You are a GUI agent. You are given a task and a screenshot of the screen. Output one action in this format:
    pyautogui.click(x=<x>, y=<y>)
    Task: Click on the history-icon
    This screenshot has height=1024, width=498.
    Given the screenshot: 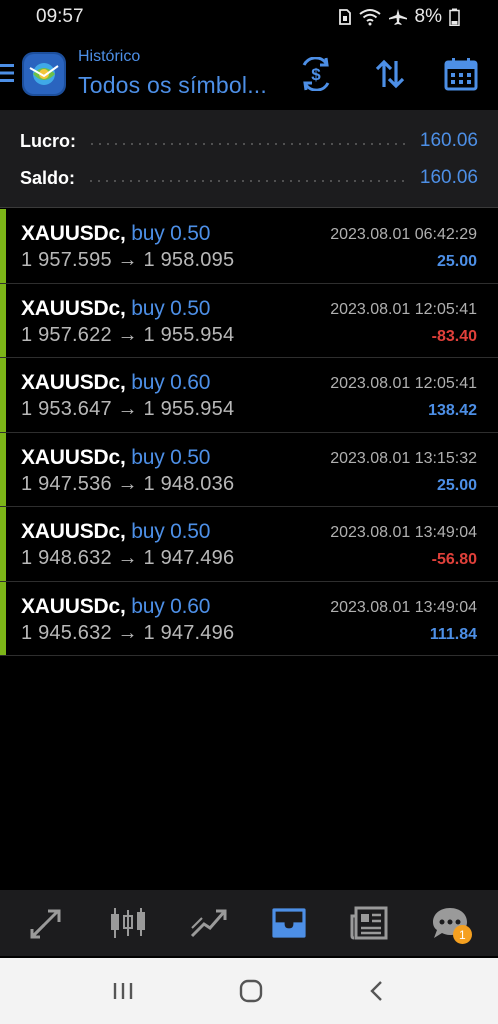 What is the action you would take?
    pyautogui.click(x=289, y=923)
    